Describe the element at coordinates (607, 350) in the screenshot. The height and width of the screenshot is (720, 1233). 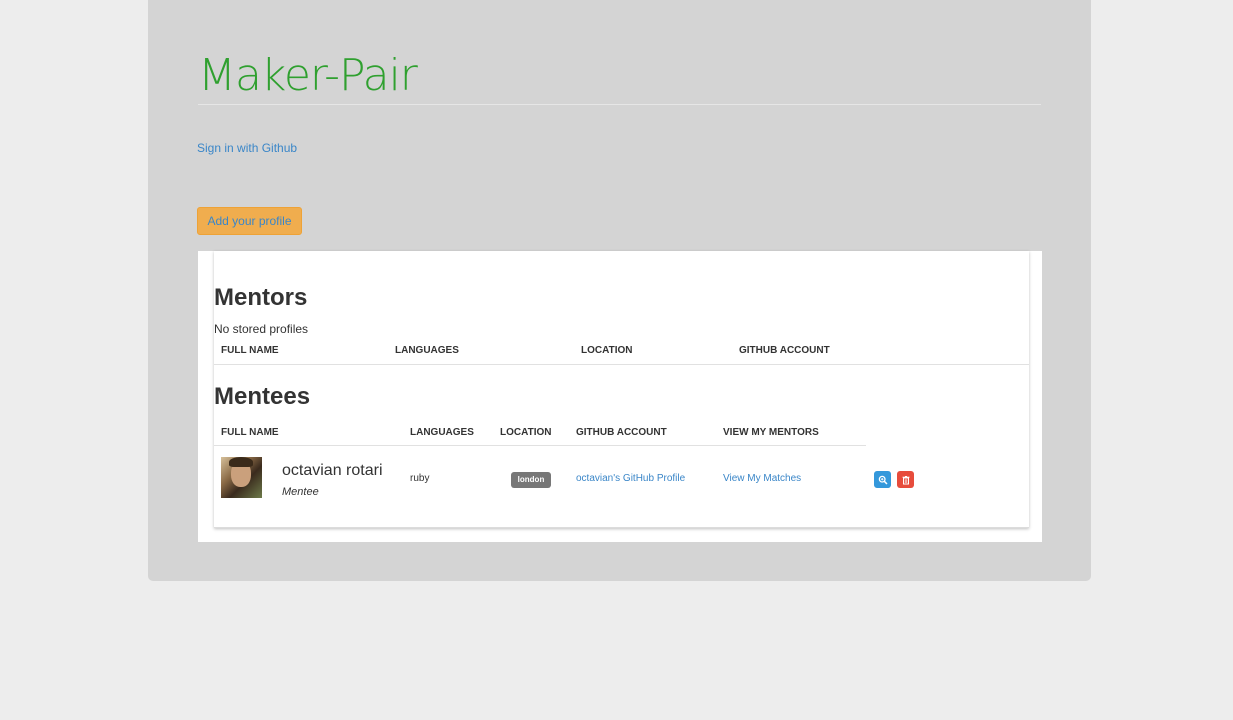
I see `mentors-col-location: Location` at that location.